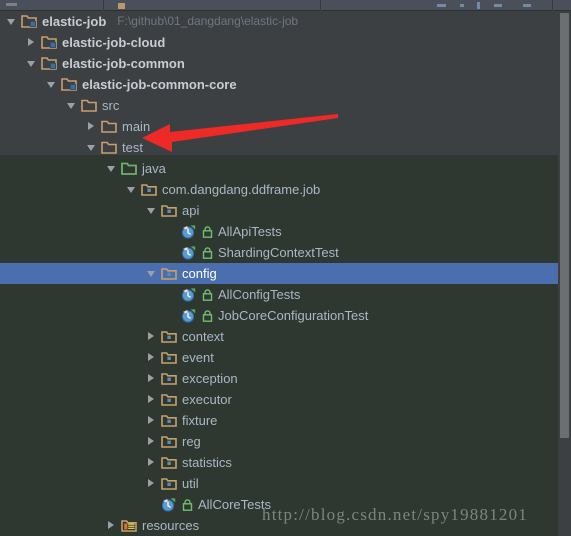  Describe the element at coordinates (188, 504) in the screenshot. I see `lock-icon` at that location.